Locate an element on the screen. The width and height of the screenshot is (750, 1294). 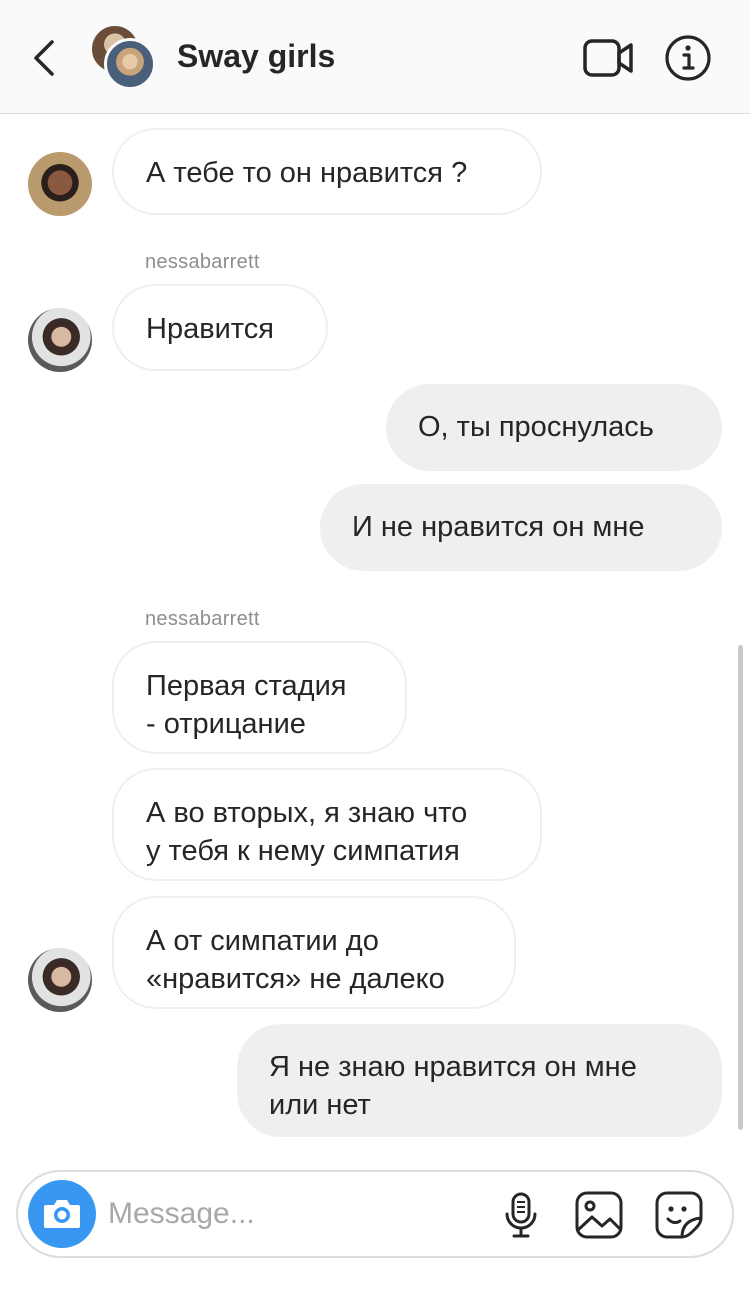
message-bubble-outgoing: Я не знаю нравится он мне или нет is located at coordinates (479, 1080).